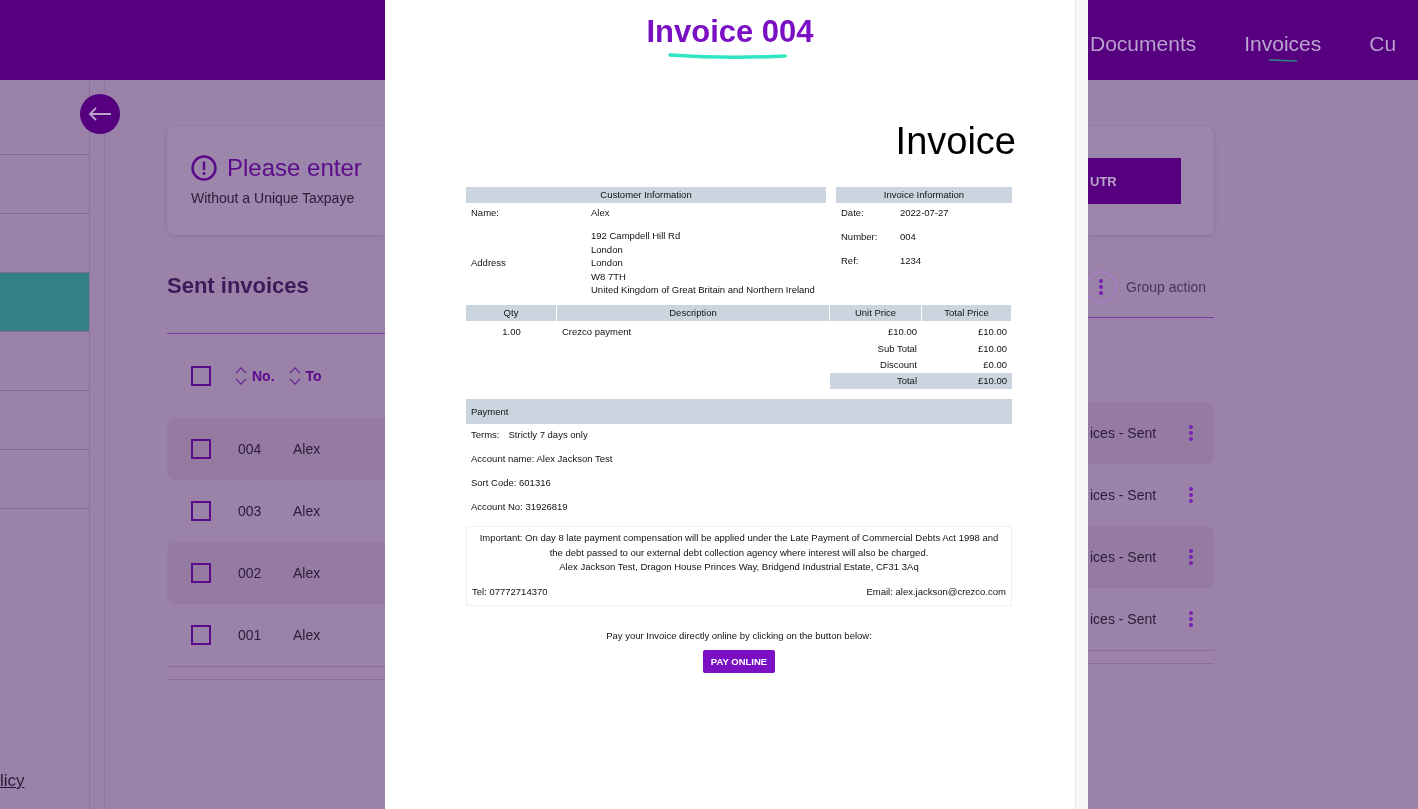  What do you see at coordinates (44, 781) in the screenshot?
I see `policy-link: licy` at bounding box center [44, 781].